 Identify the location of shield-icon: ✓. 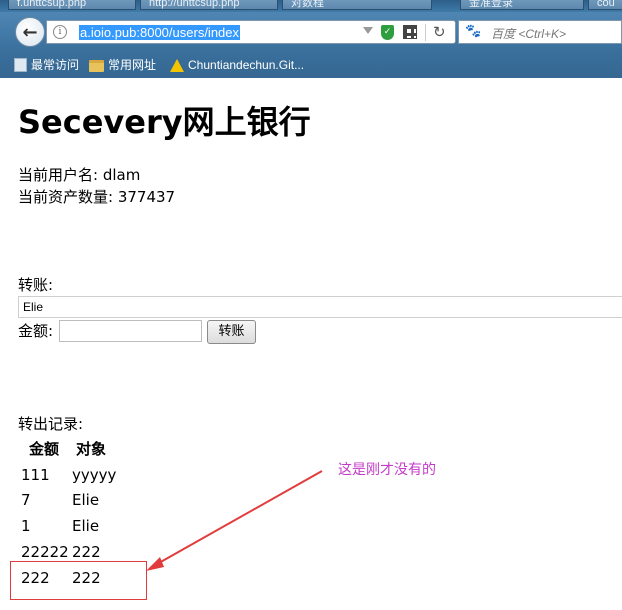
(387, 32).